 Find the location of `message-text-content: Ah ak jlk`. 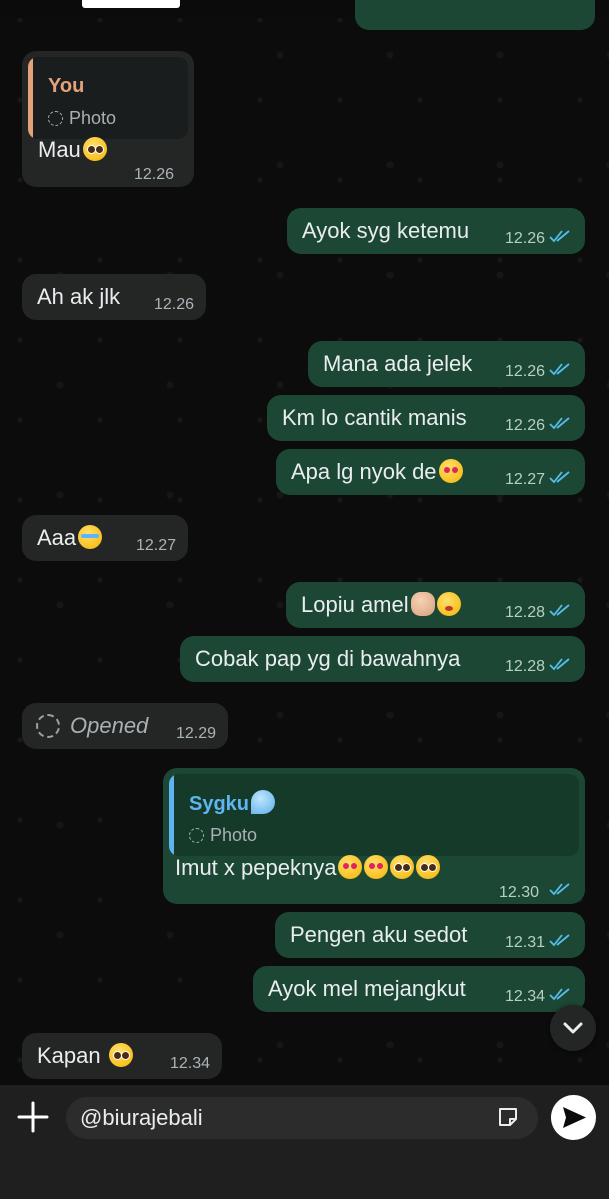

message-text-content: Ah ak jlk is located at coordinates (79, 296).